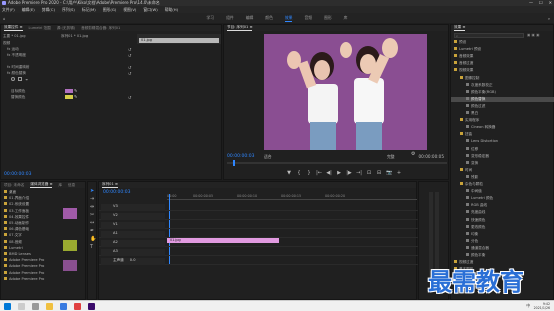  What do you see at coordinates (30, 248) in the screenshot?
I see `media-browser-item: Lumetri` at bounding box center [30, 248].